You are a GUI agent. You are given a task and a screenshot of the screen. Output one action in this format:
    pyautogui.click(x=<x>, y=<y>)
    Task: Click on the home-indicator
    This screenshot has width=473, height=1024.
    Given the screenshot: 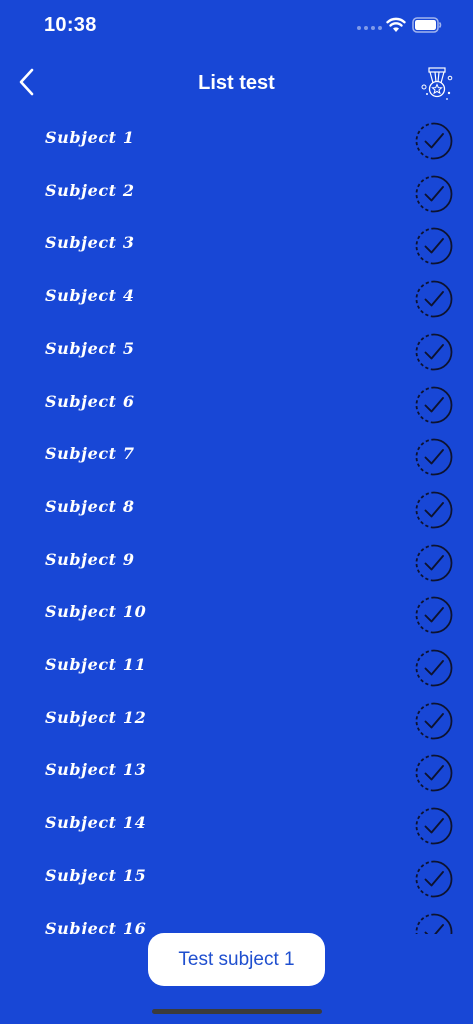 What is the action you would take?
    pyautogui.click(x=237, y=1011)
    